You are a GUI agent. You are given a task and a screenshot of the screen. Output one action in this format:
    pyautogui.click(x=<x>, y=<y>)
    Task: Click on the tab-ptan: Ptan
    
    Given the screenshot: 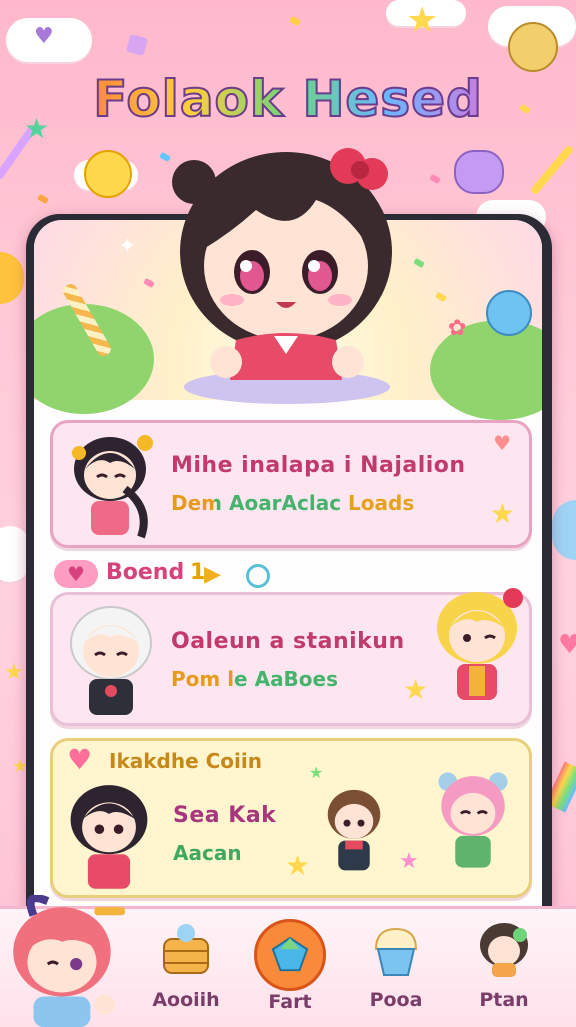 What is the action you would take?
    pyautogui.click(x=504, y=965)
    